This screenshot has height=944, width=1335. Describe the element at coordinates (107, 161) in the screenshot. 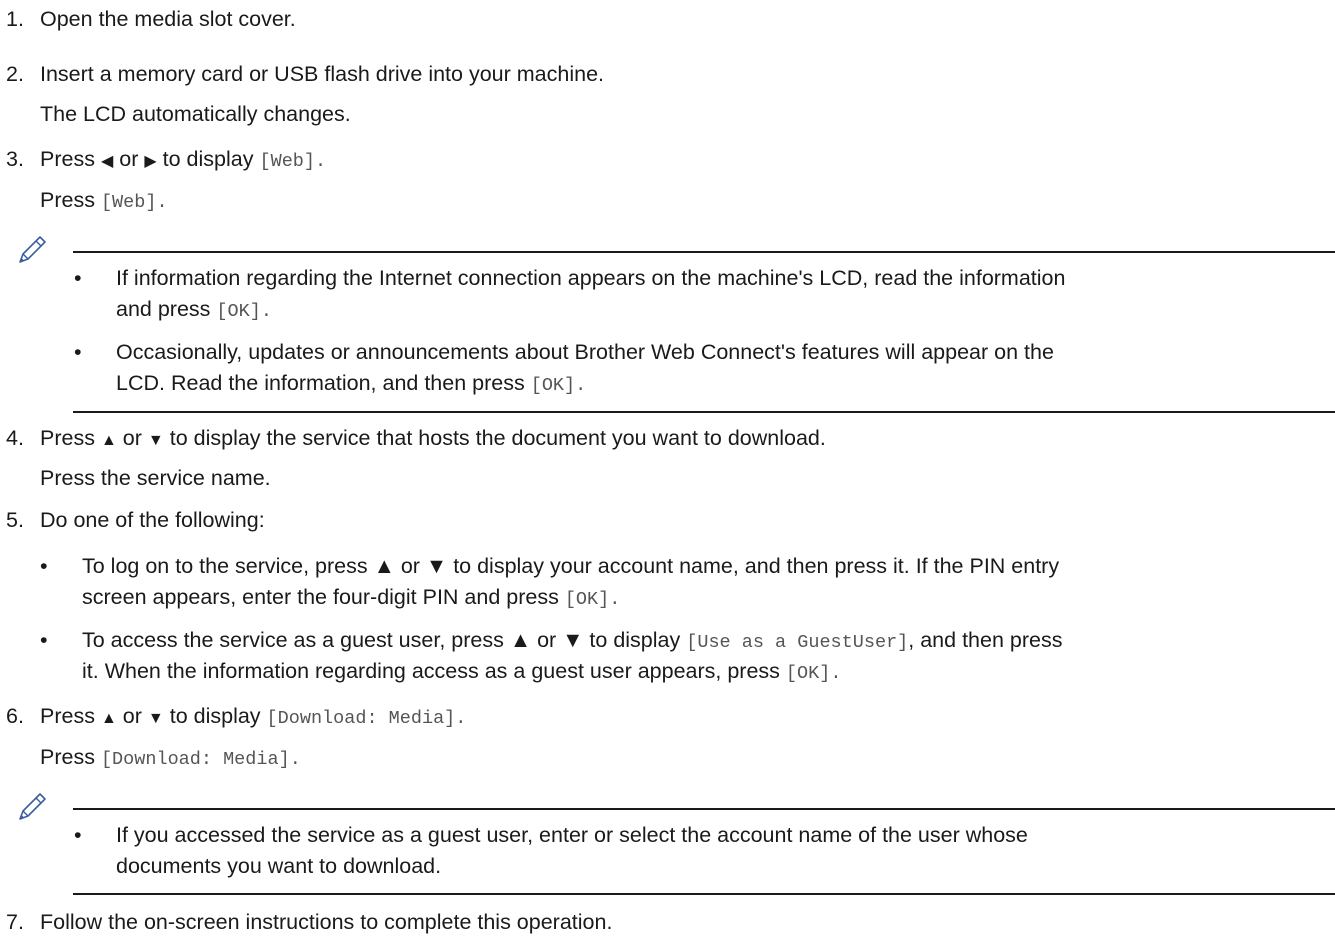

I see `left-arrow-icon: ◀` at that location.